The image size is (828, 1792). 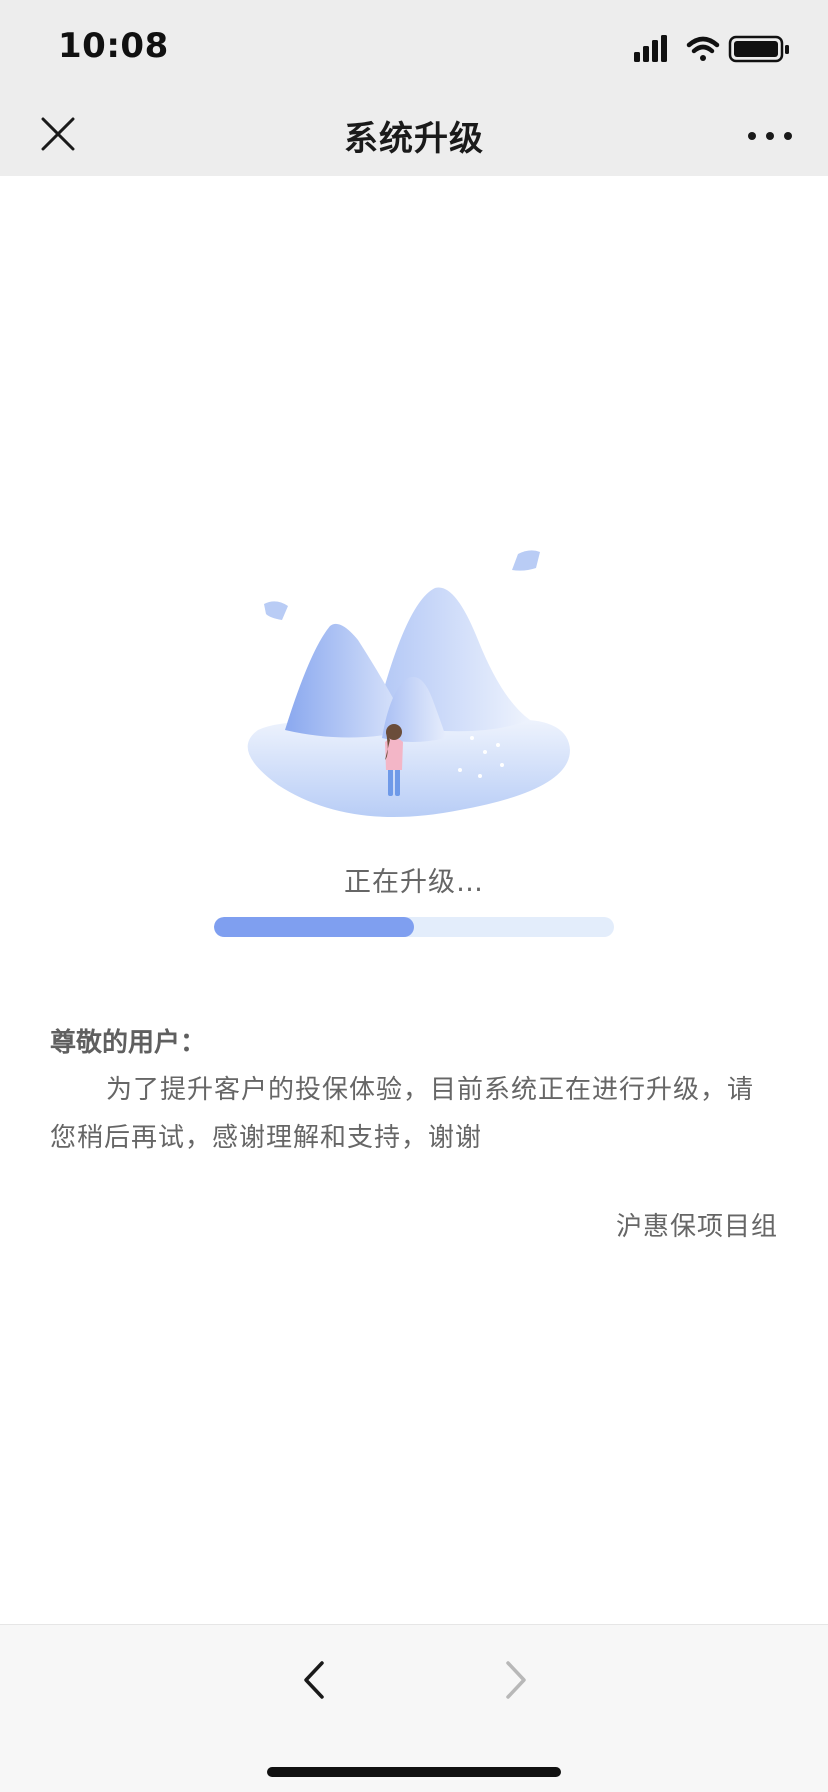 What do you see at coordinates (650, 48) in the screenshot?
I see `signal-icon` at bounding box center [650, 48].